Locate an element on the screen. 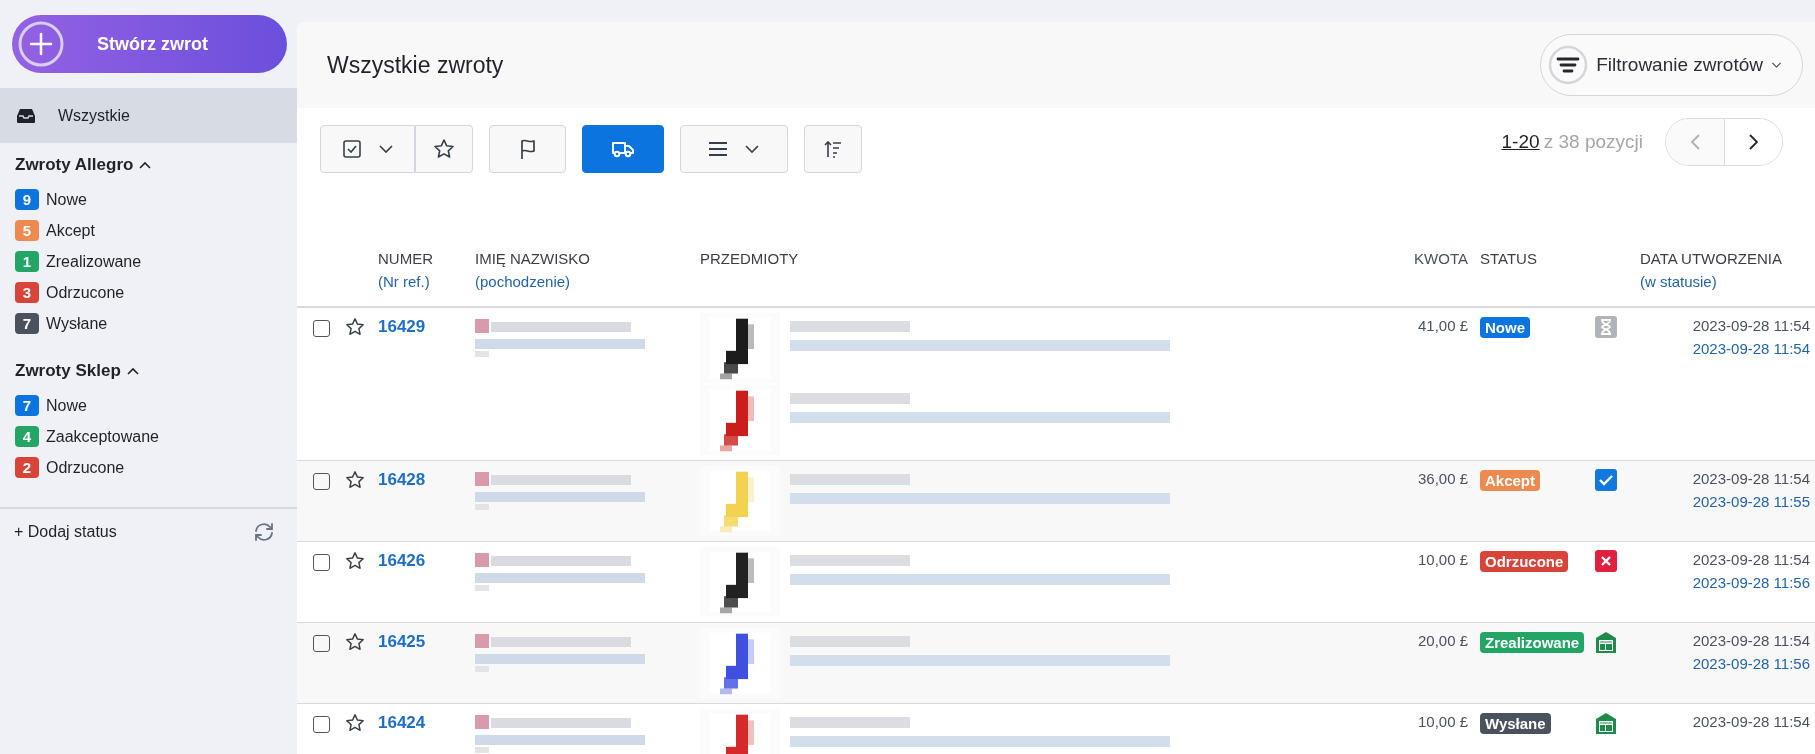 The width and height of the screenshot is (1815, 754). status-item: 9 Nowe is located at coordinates (148, 199).